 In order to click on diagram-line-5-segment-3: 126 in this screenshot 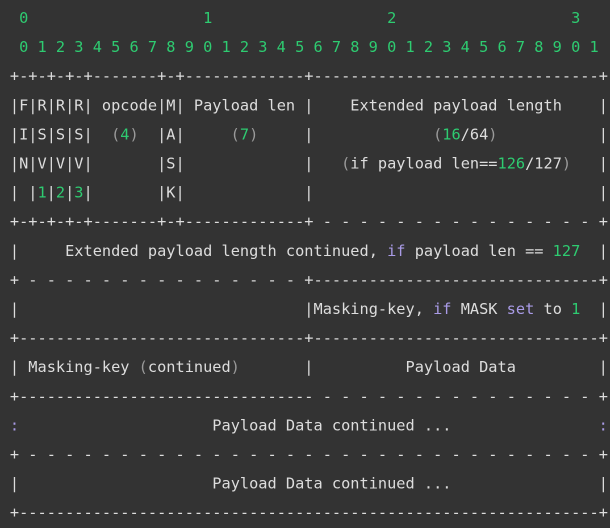, I will do `click(512, 164)`.